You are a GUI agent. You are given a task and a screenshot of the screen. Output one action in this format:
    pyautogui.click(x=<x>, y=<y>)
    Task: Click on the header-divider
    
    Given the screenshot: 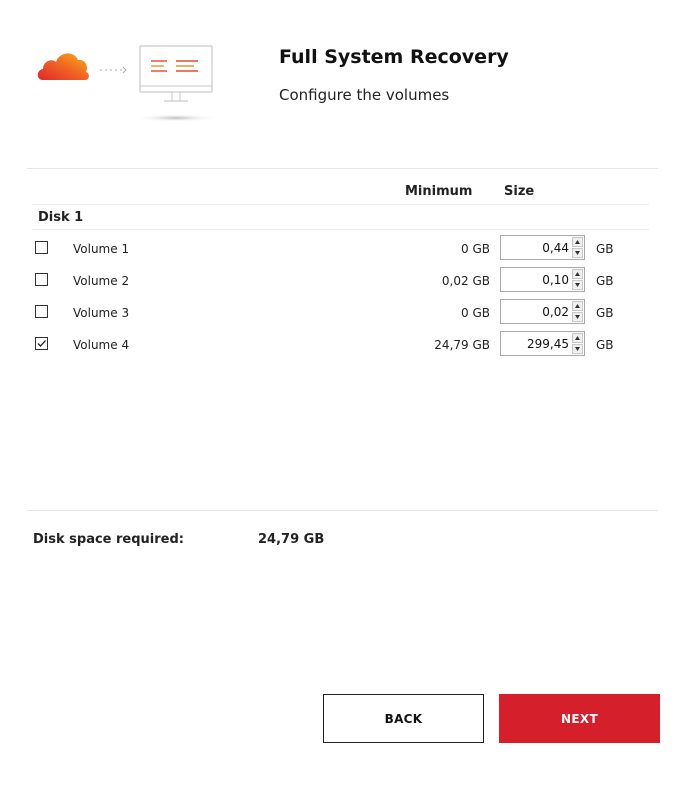 What is the action you would take?
    pyautogui.click(x=342, y=168)
    